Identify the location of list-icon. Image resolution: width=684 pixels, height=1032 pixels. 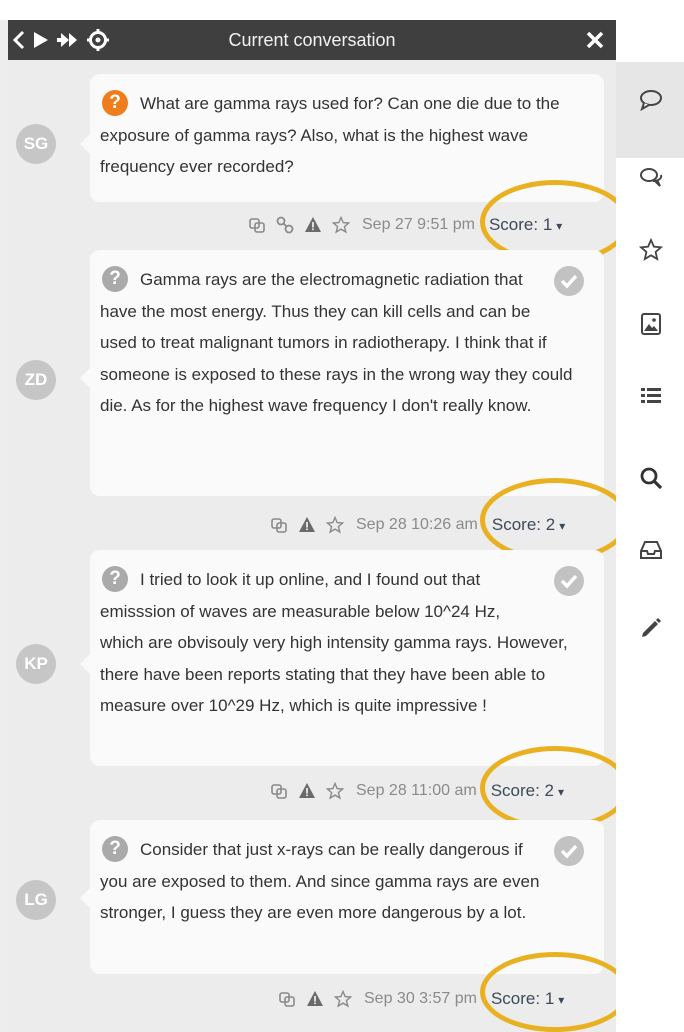
(651, 396).